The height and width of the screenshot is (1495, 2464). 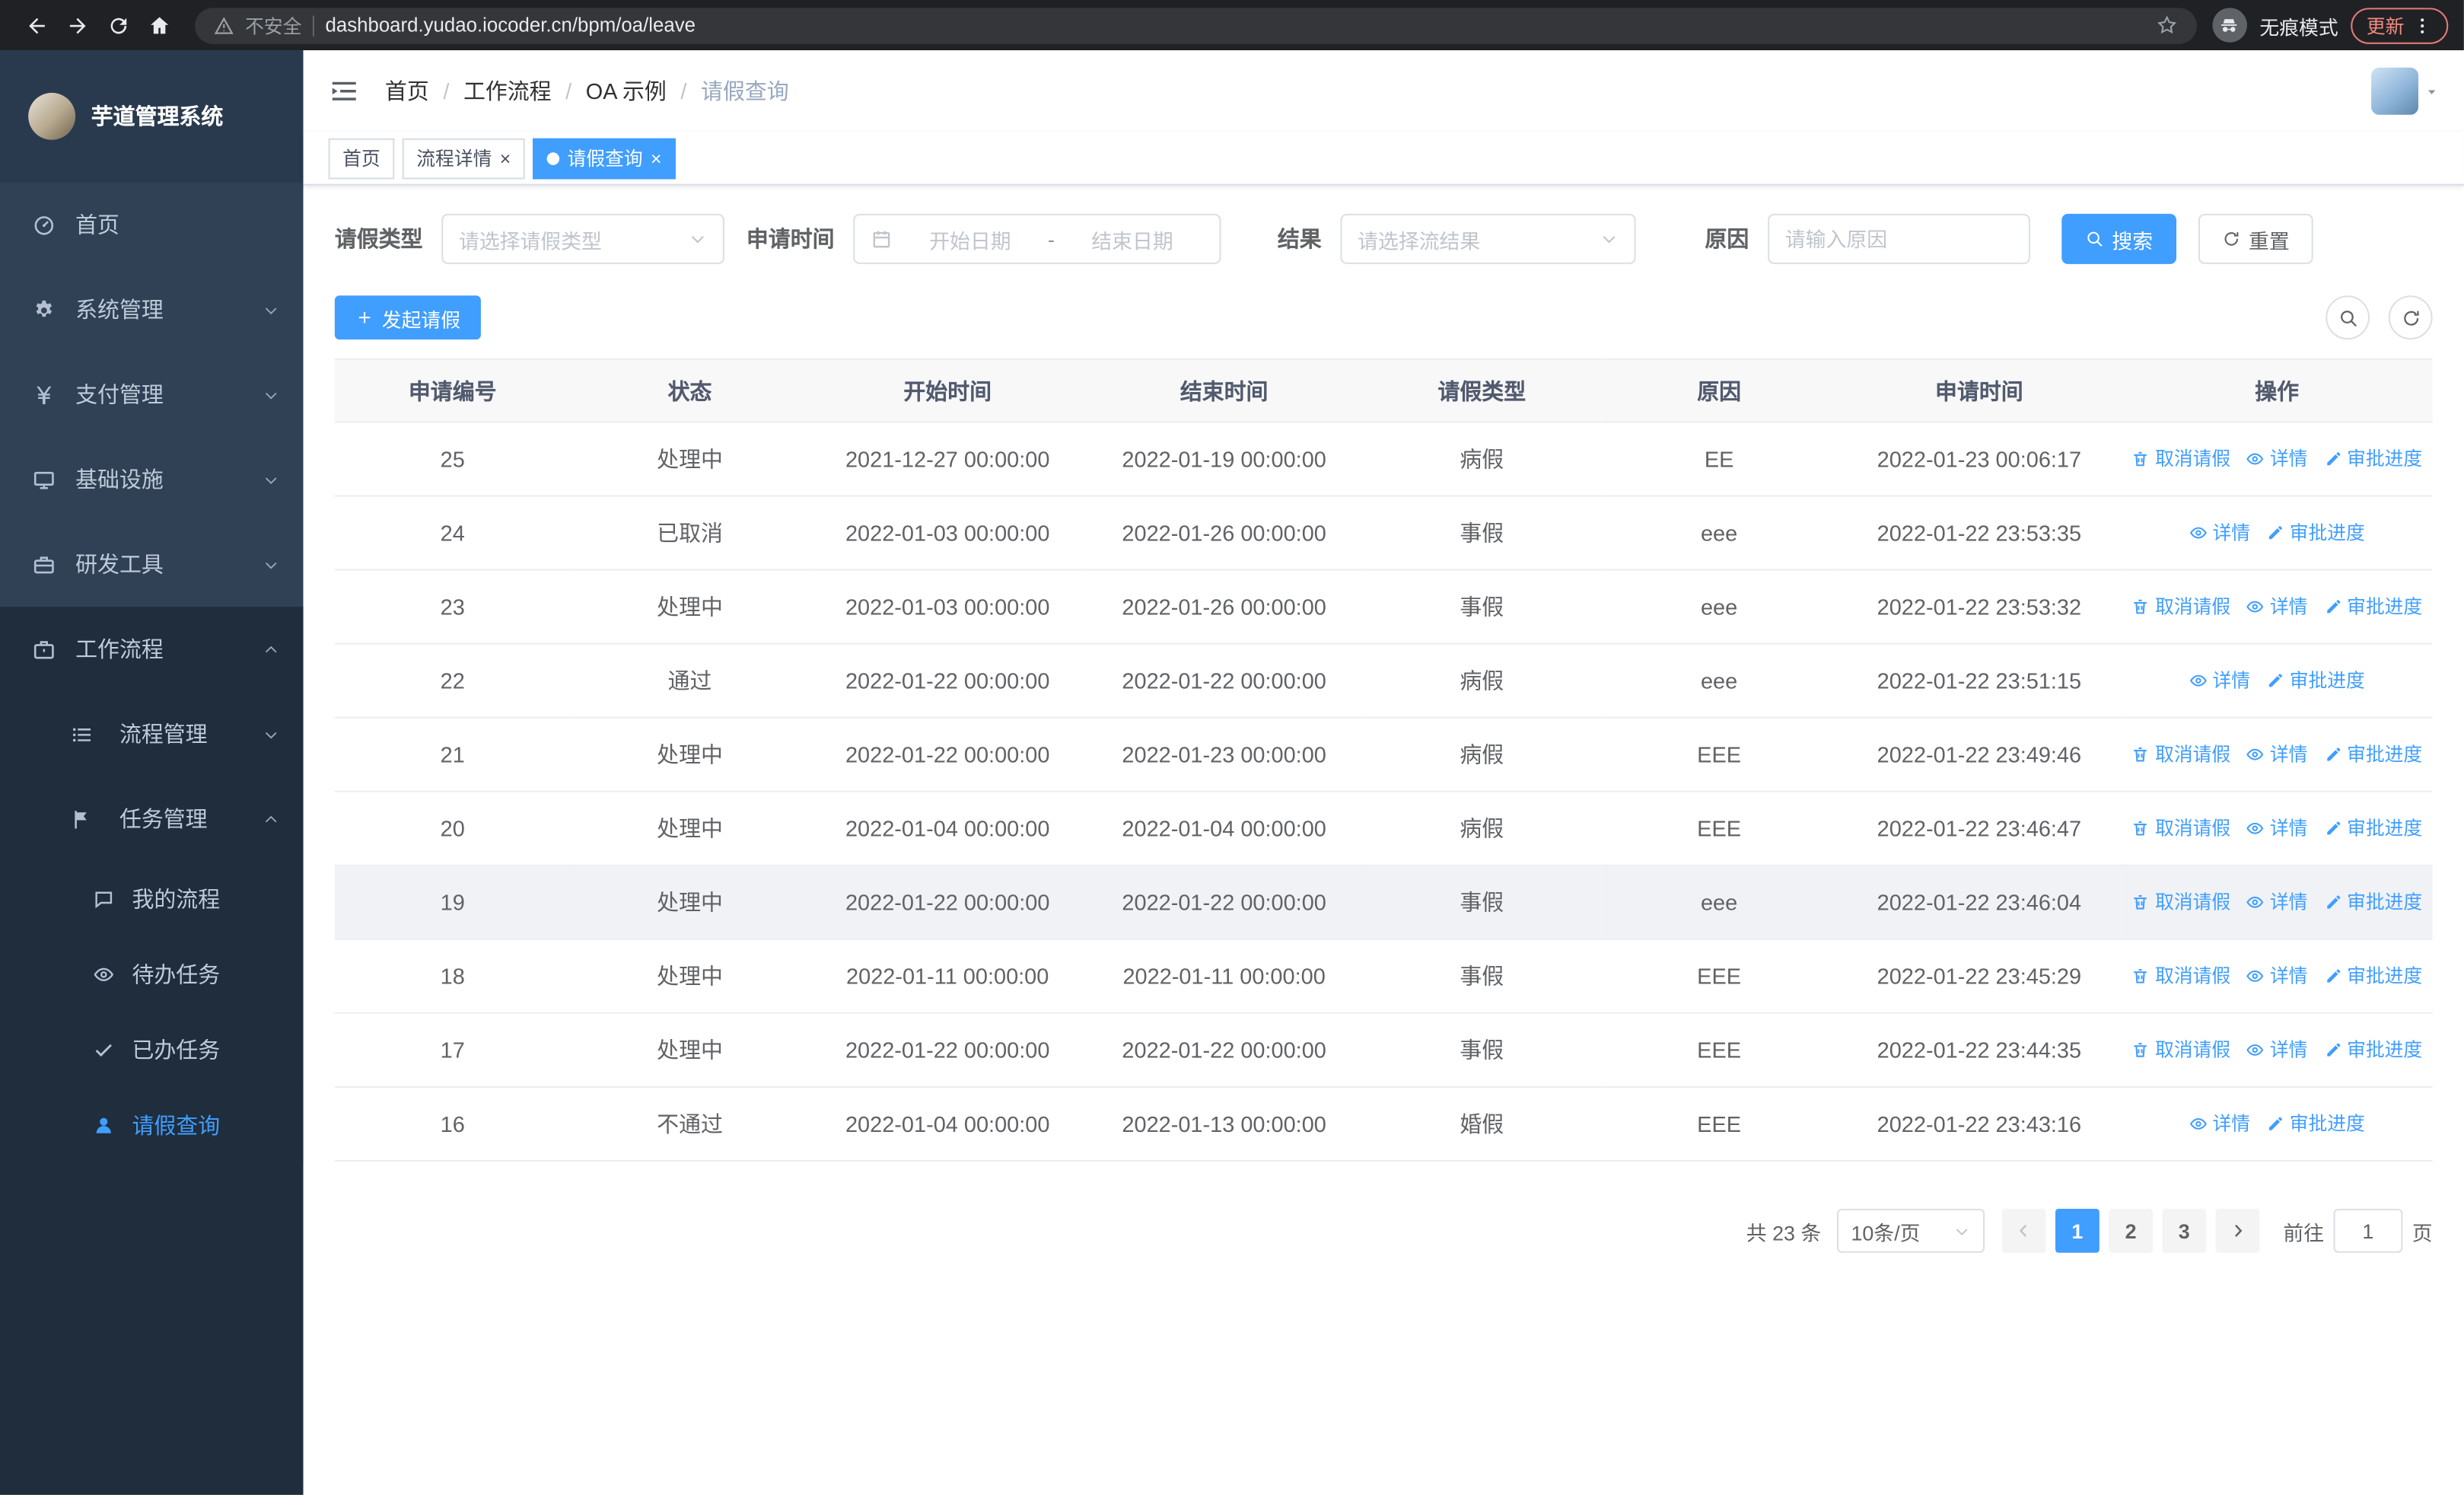 What do you see at coordinates (152, 480) in the screenshot?
I see `sidebar-item: 基础设施` at bounding box center [152, 480].